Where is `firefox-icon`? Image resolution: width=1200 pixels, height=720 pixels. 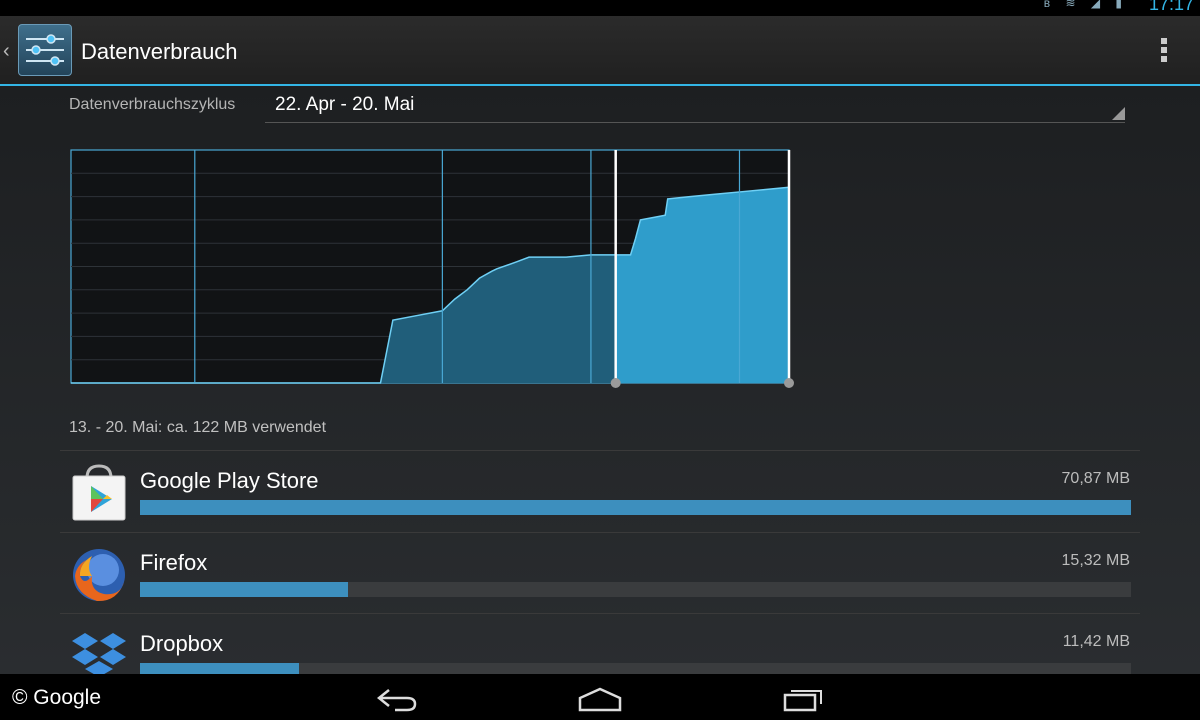
firefox-icon is located at coordinates (99, 575).